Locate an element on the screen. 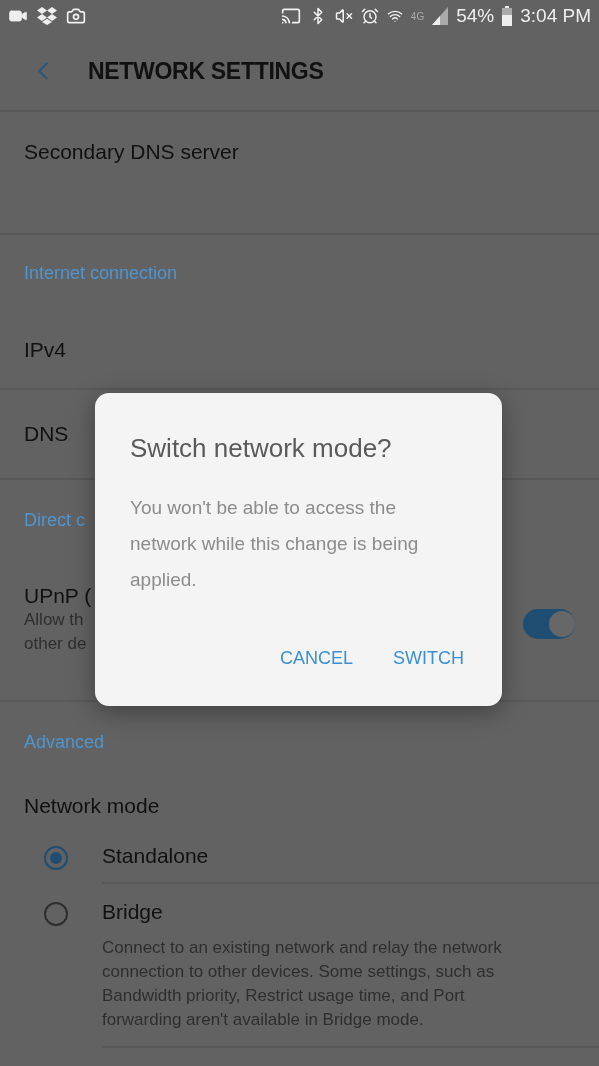 The width and height of the screenshot is (599, 1066). setting-title: Network mode is located at coordinates (92, 806).